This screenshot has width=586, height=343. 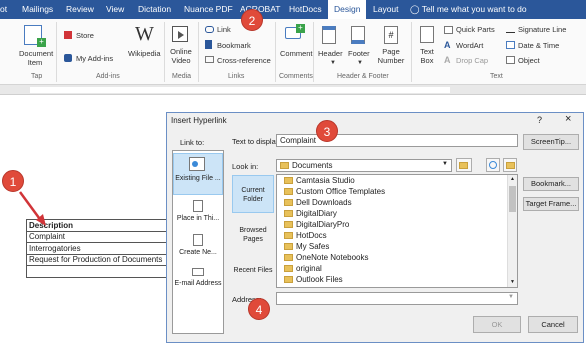 What do you see at coordinates (296, 53) in the screenshot?
I see `new-comment-button: Comment` at bounding box center [296, 53].